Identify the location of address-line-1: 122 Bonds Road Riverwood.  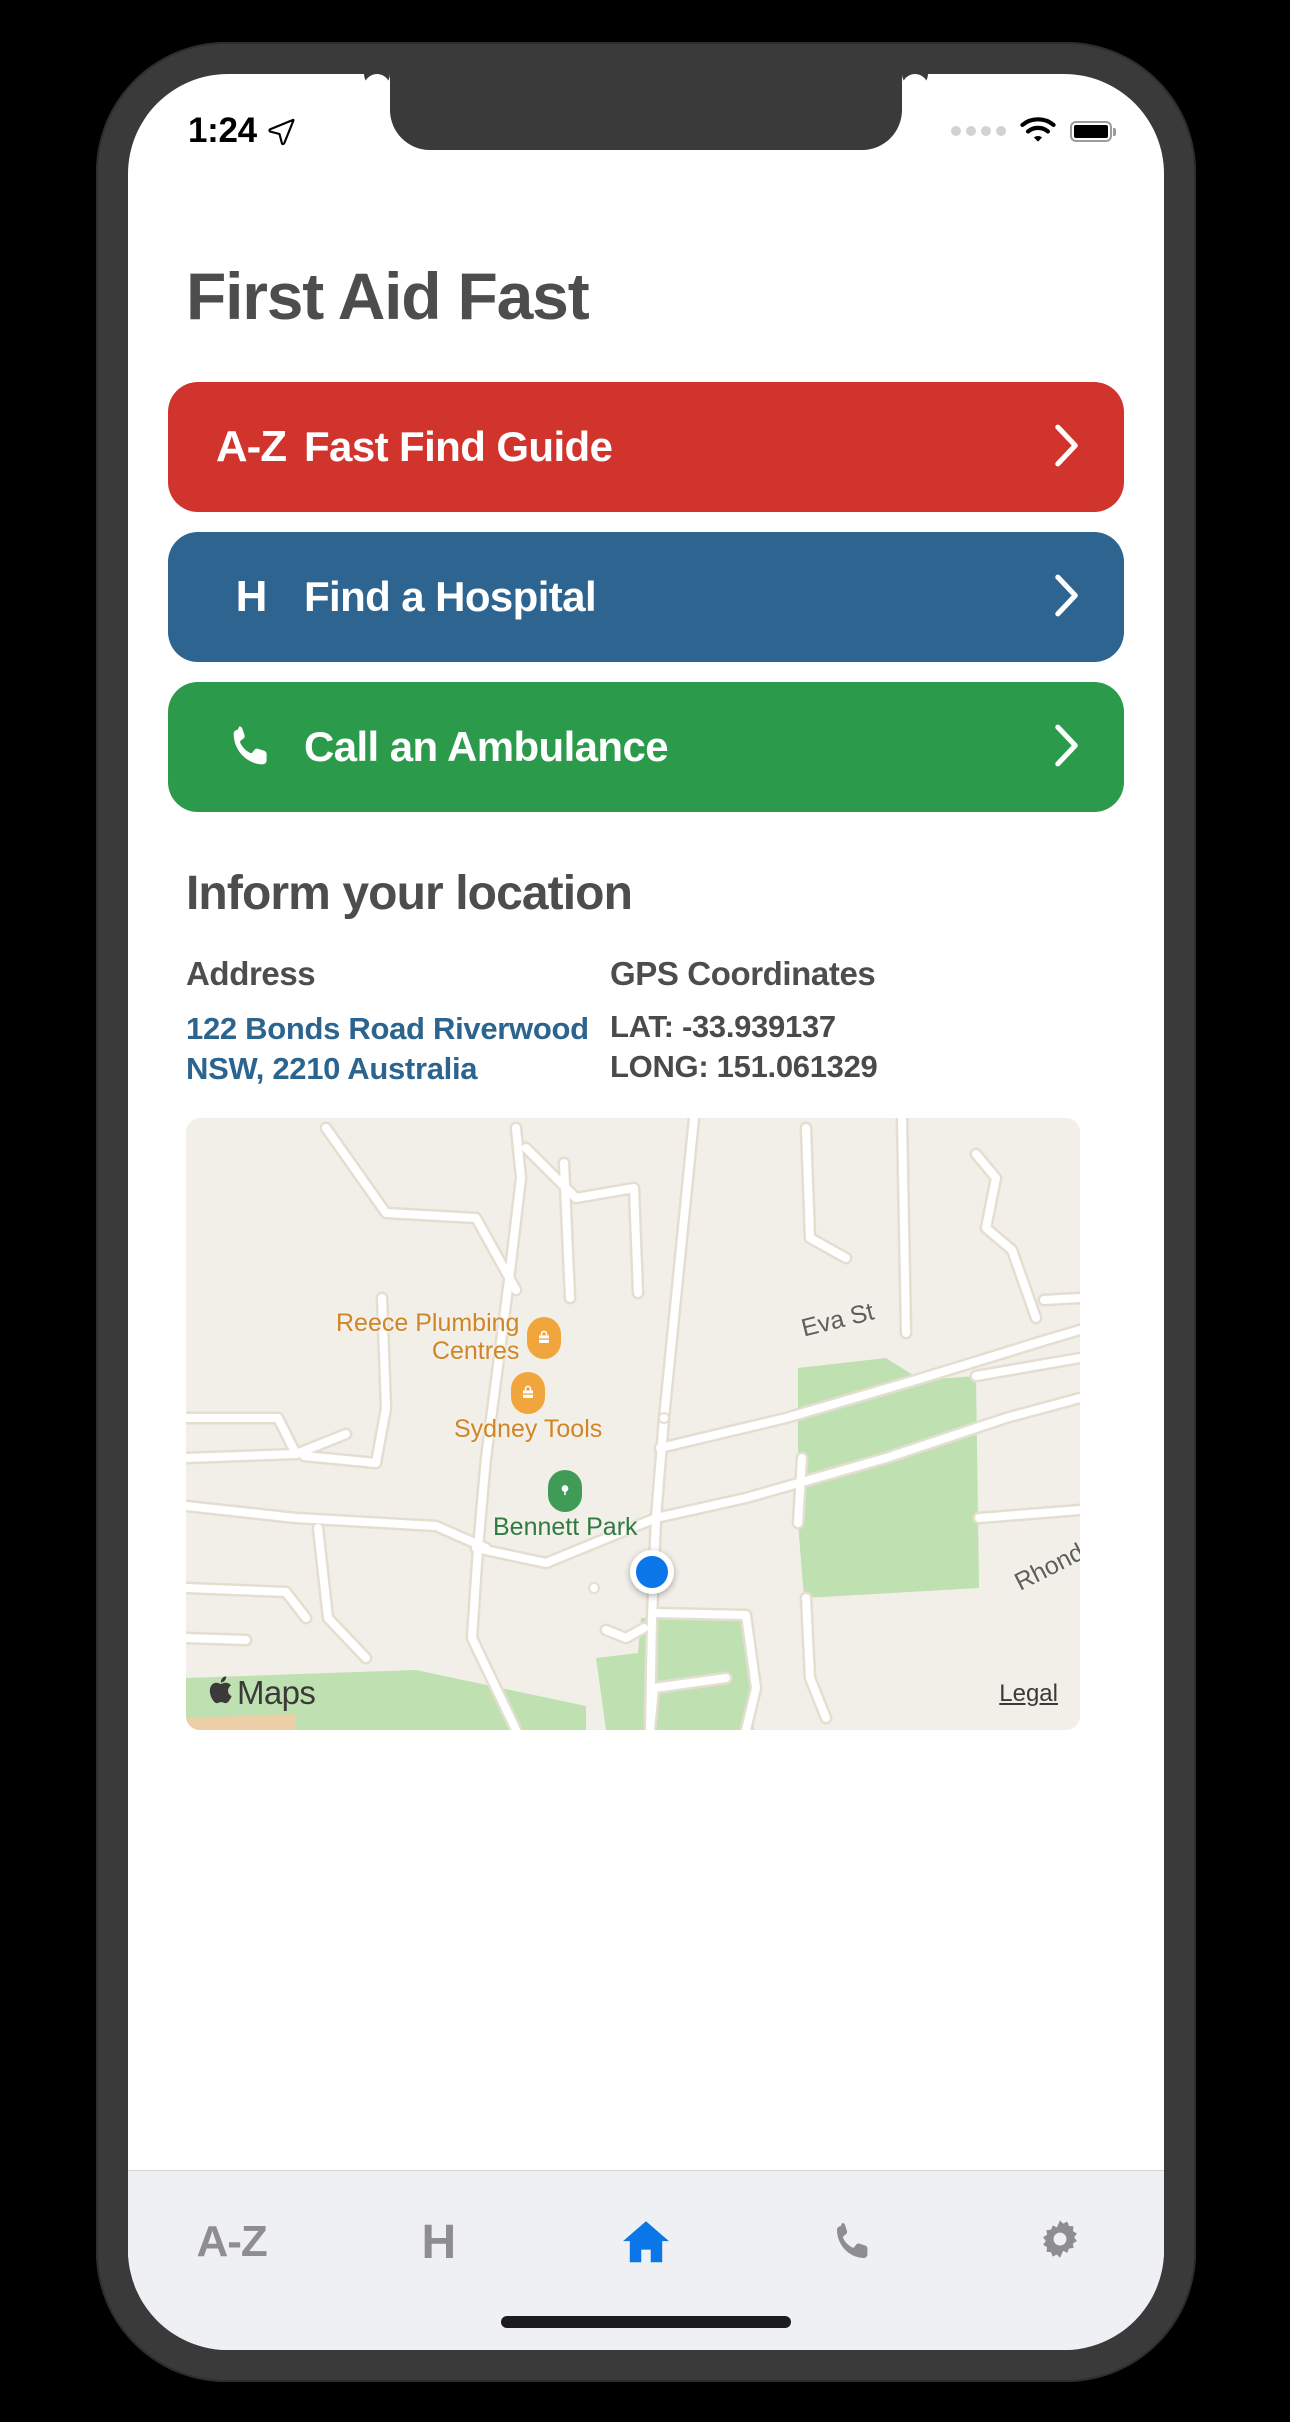
(398, 1029).